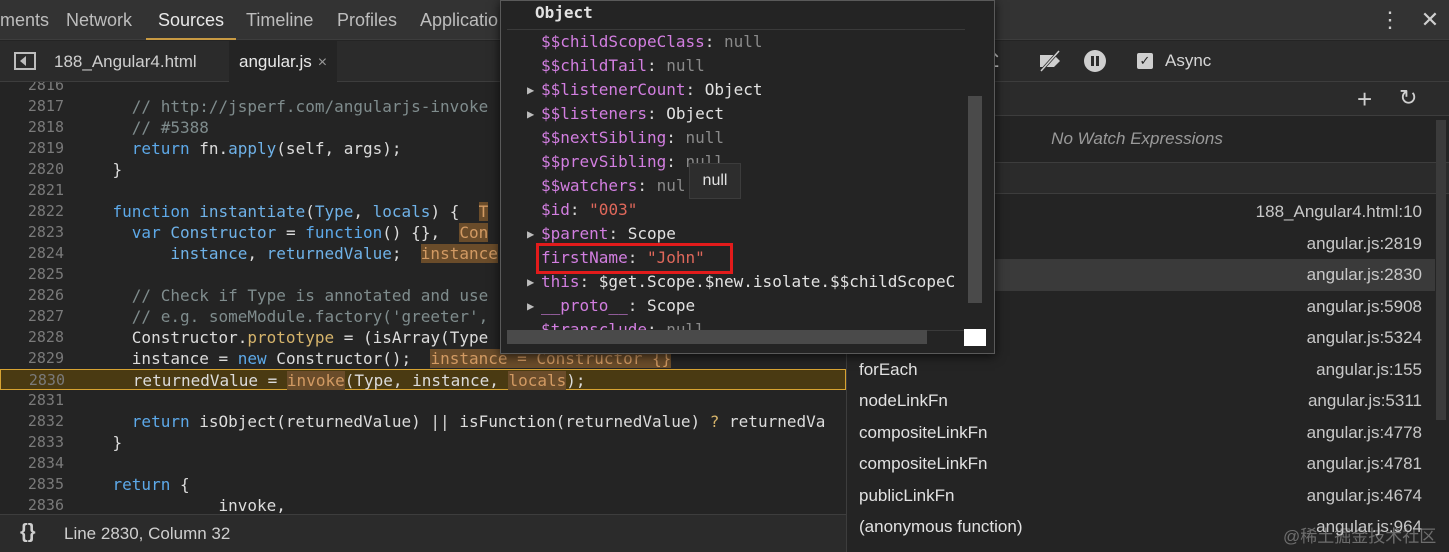  What do you see at coordinates (24, 20) in the screenshot?
I see `tab-elements: ments` at bounding box center [24, 20].